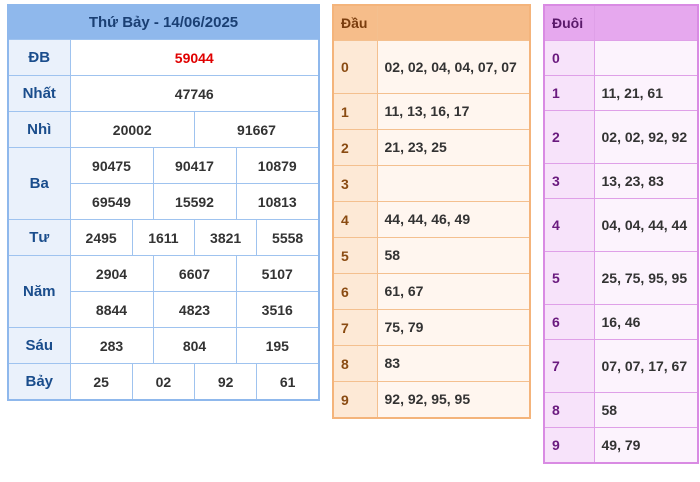 The width and height of the screenshot is (700, 482). I want to click on prize-label-nhat: Nhất, so click(39, 93).